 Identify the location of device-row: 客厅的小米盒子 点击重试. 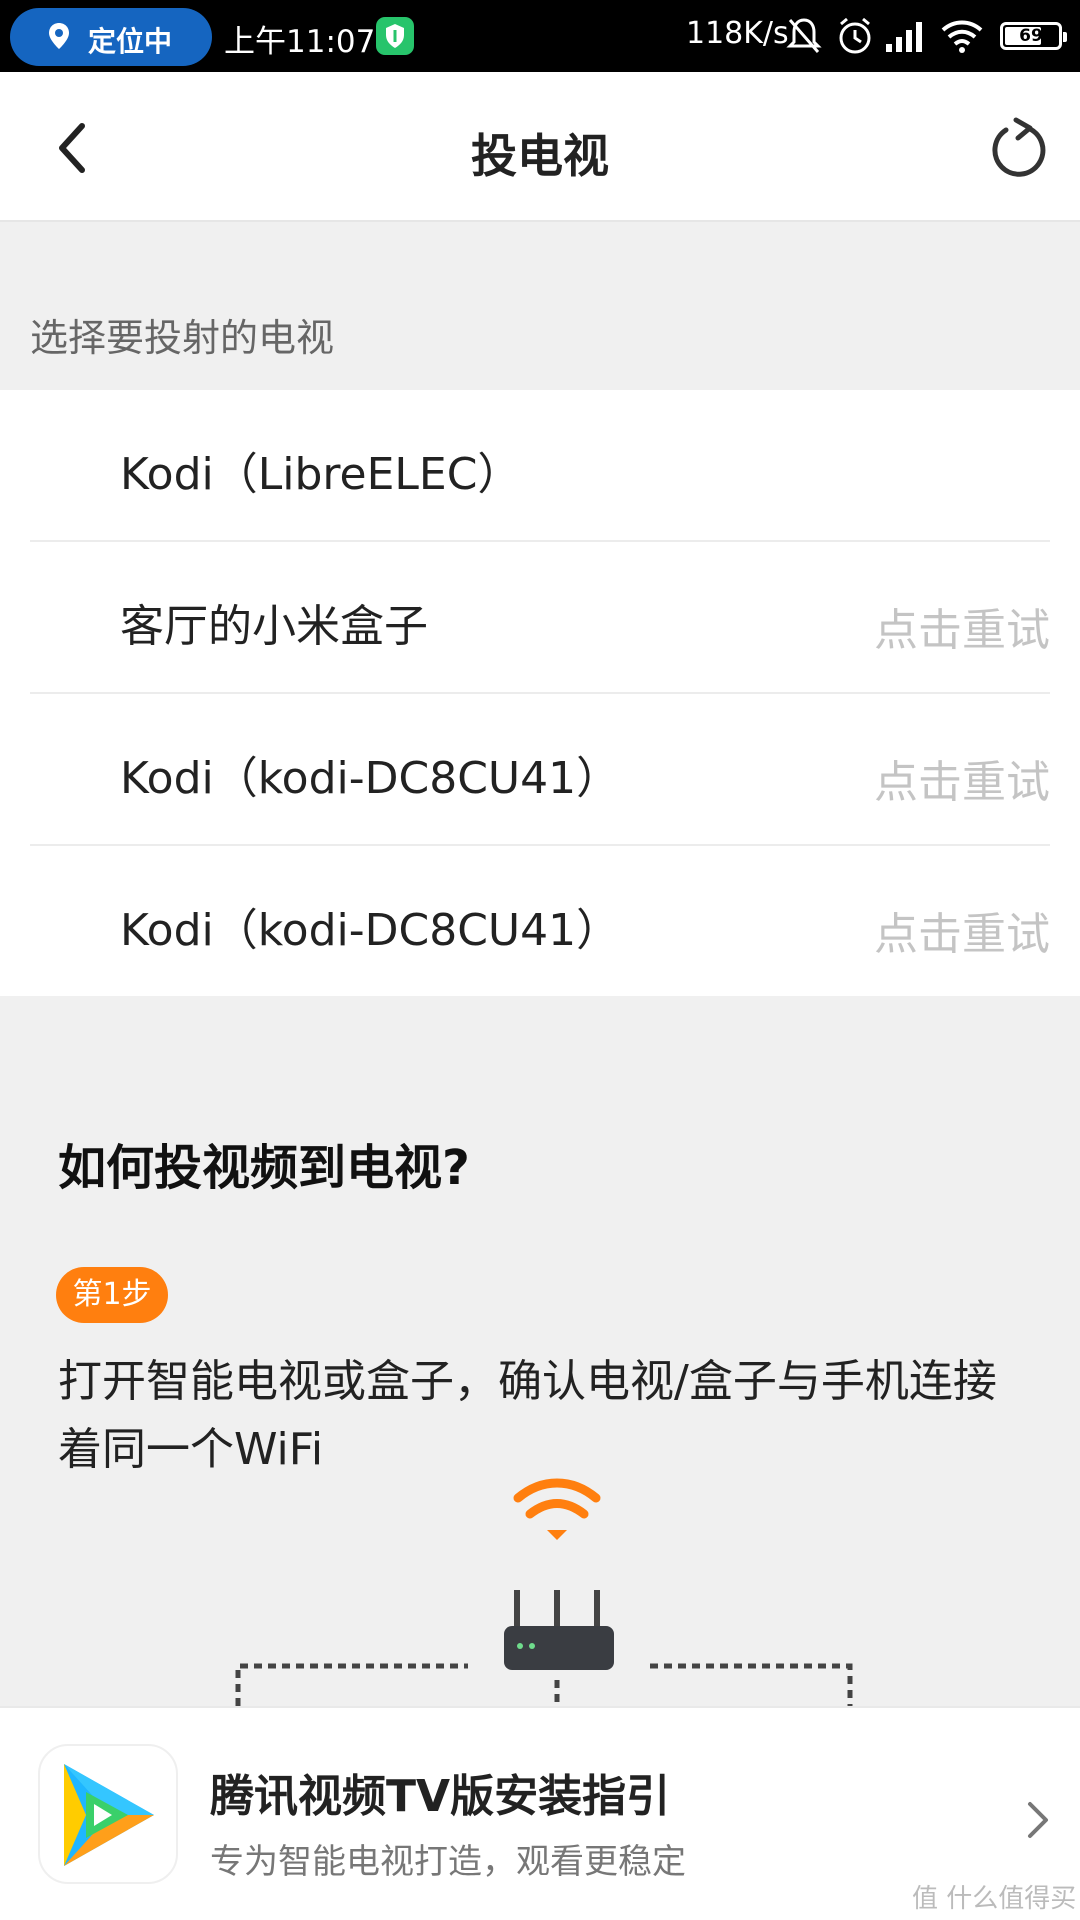
(540, 618).